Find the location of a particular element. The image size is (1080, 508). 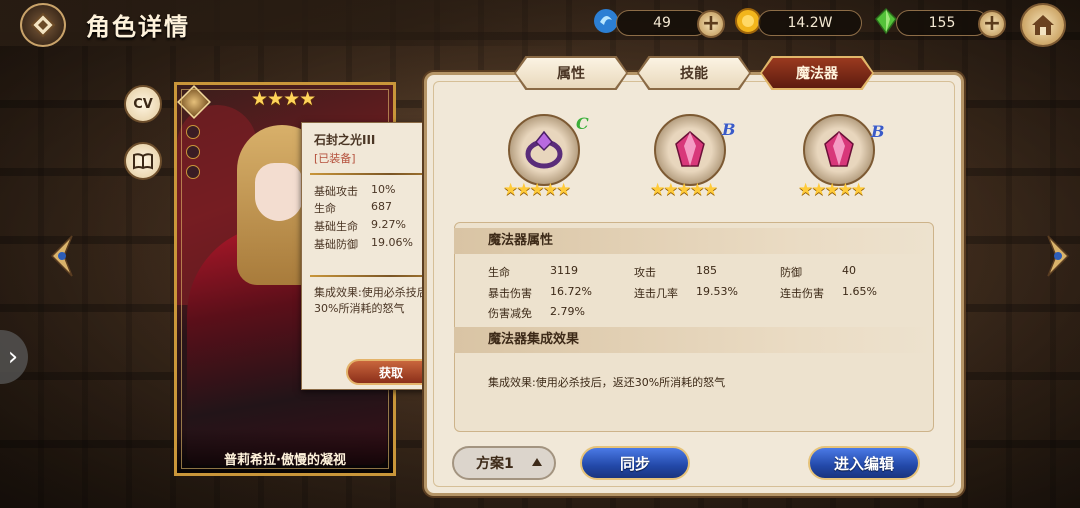

purple-ring-icon is located at coordinates (544, 149).